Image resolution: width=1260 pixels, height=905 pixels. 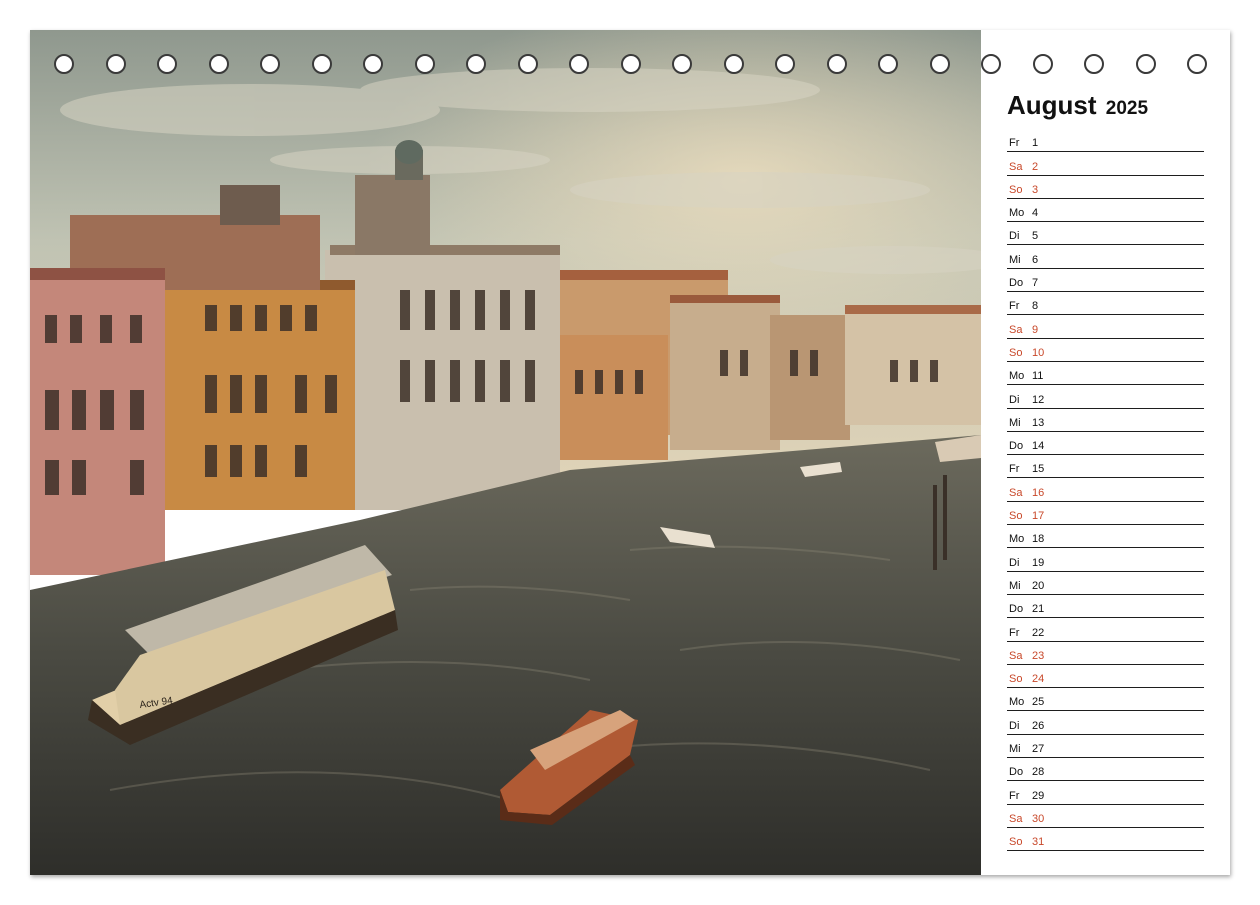 What do you see at coordinates (1038, 446) in the screenshot?
I see `day-number: 14` at bounding box center [1038, 446].